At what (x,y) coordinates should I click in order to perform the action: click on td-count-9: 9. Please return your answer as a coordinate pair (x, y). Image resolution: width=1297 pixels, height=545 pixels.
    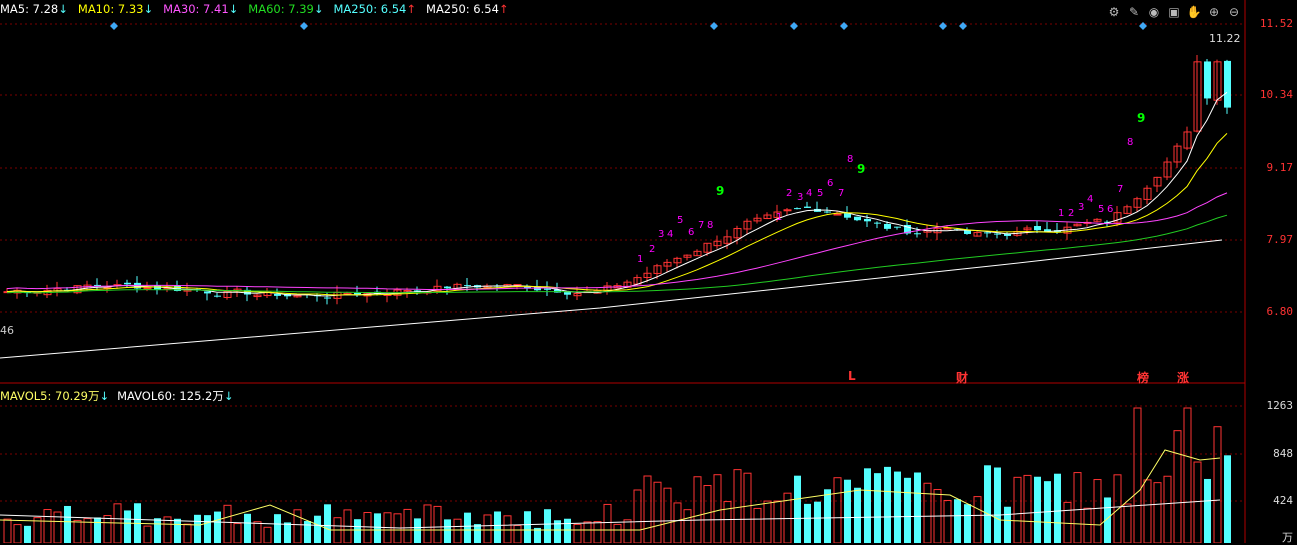
    Looking at the image, I should click on (861, 169).